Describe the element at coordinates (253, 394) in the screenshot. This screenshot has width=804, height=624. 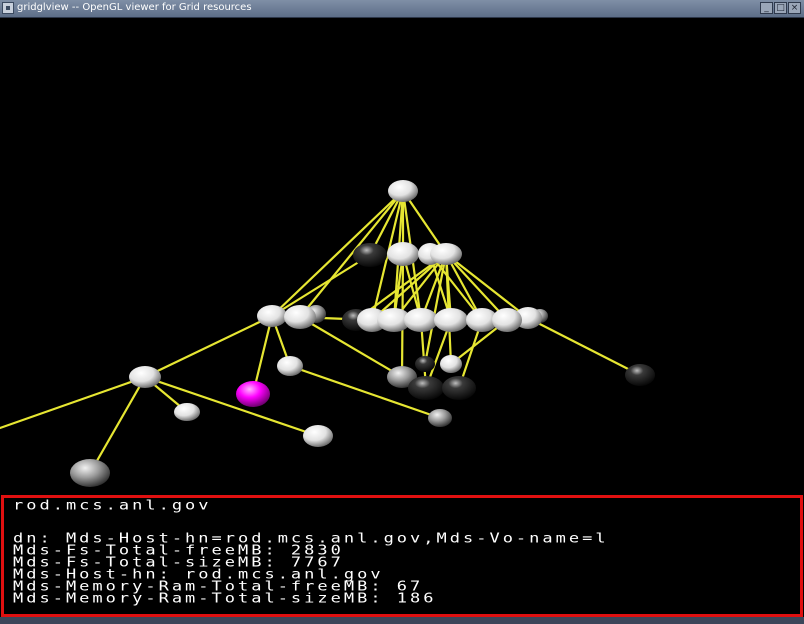
I see `selected-resource-node` at that location.